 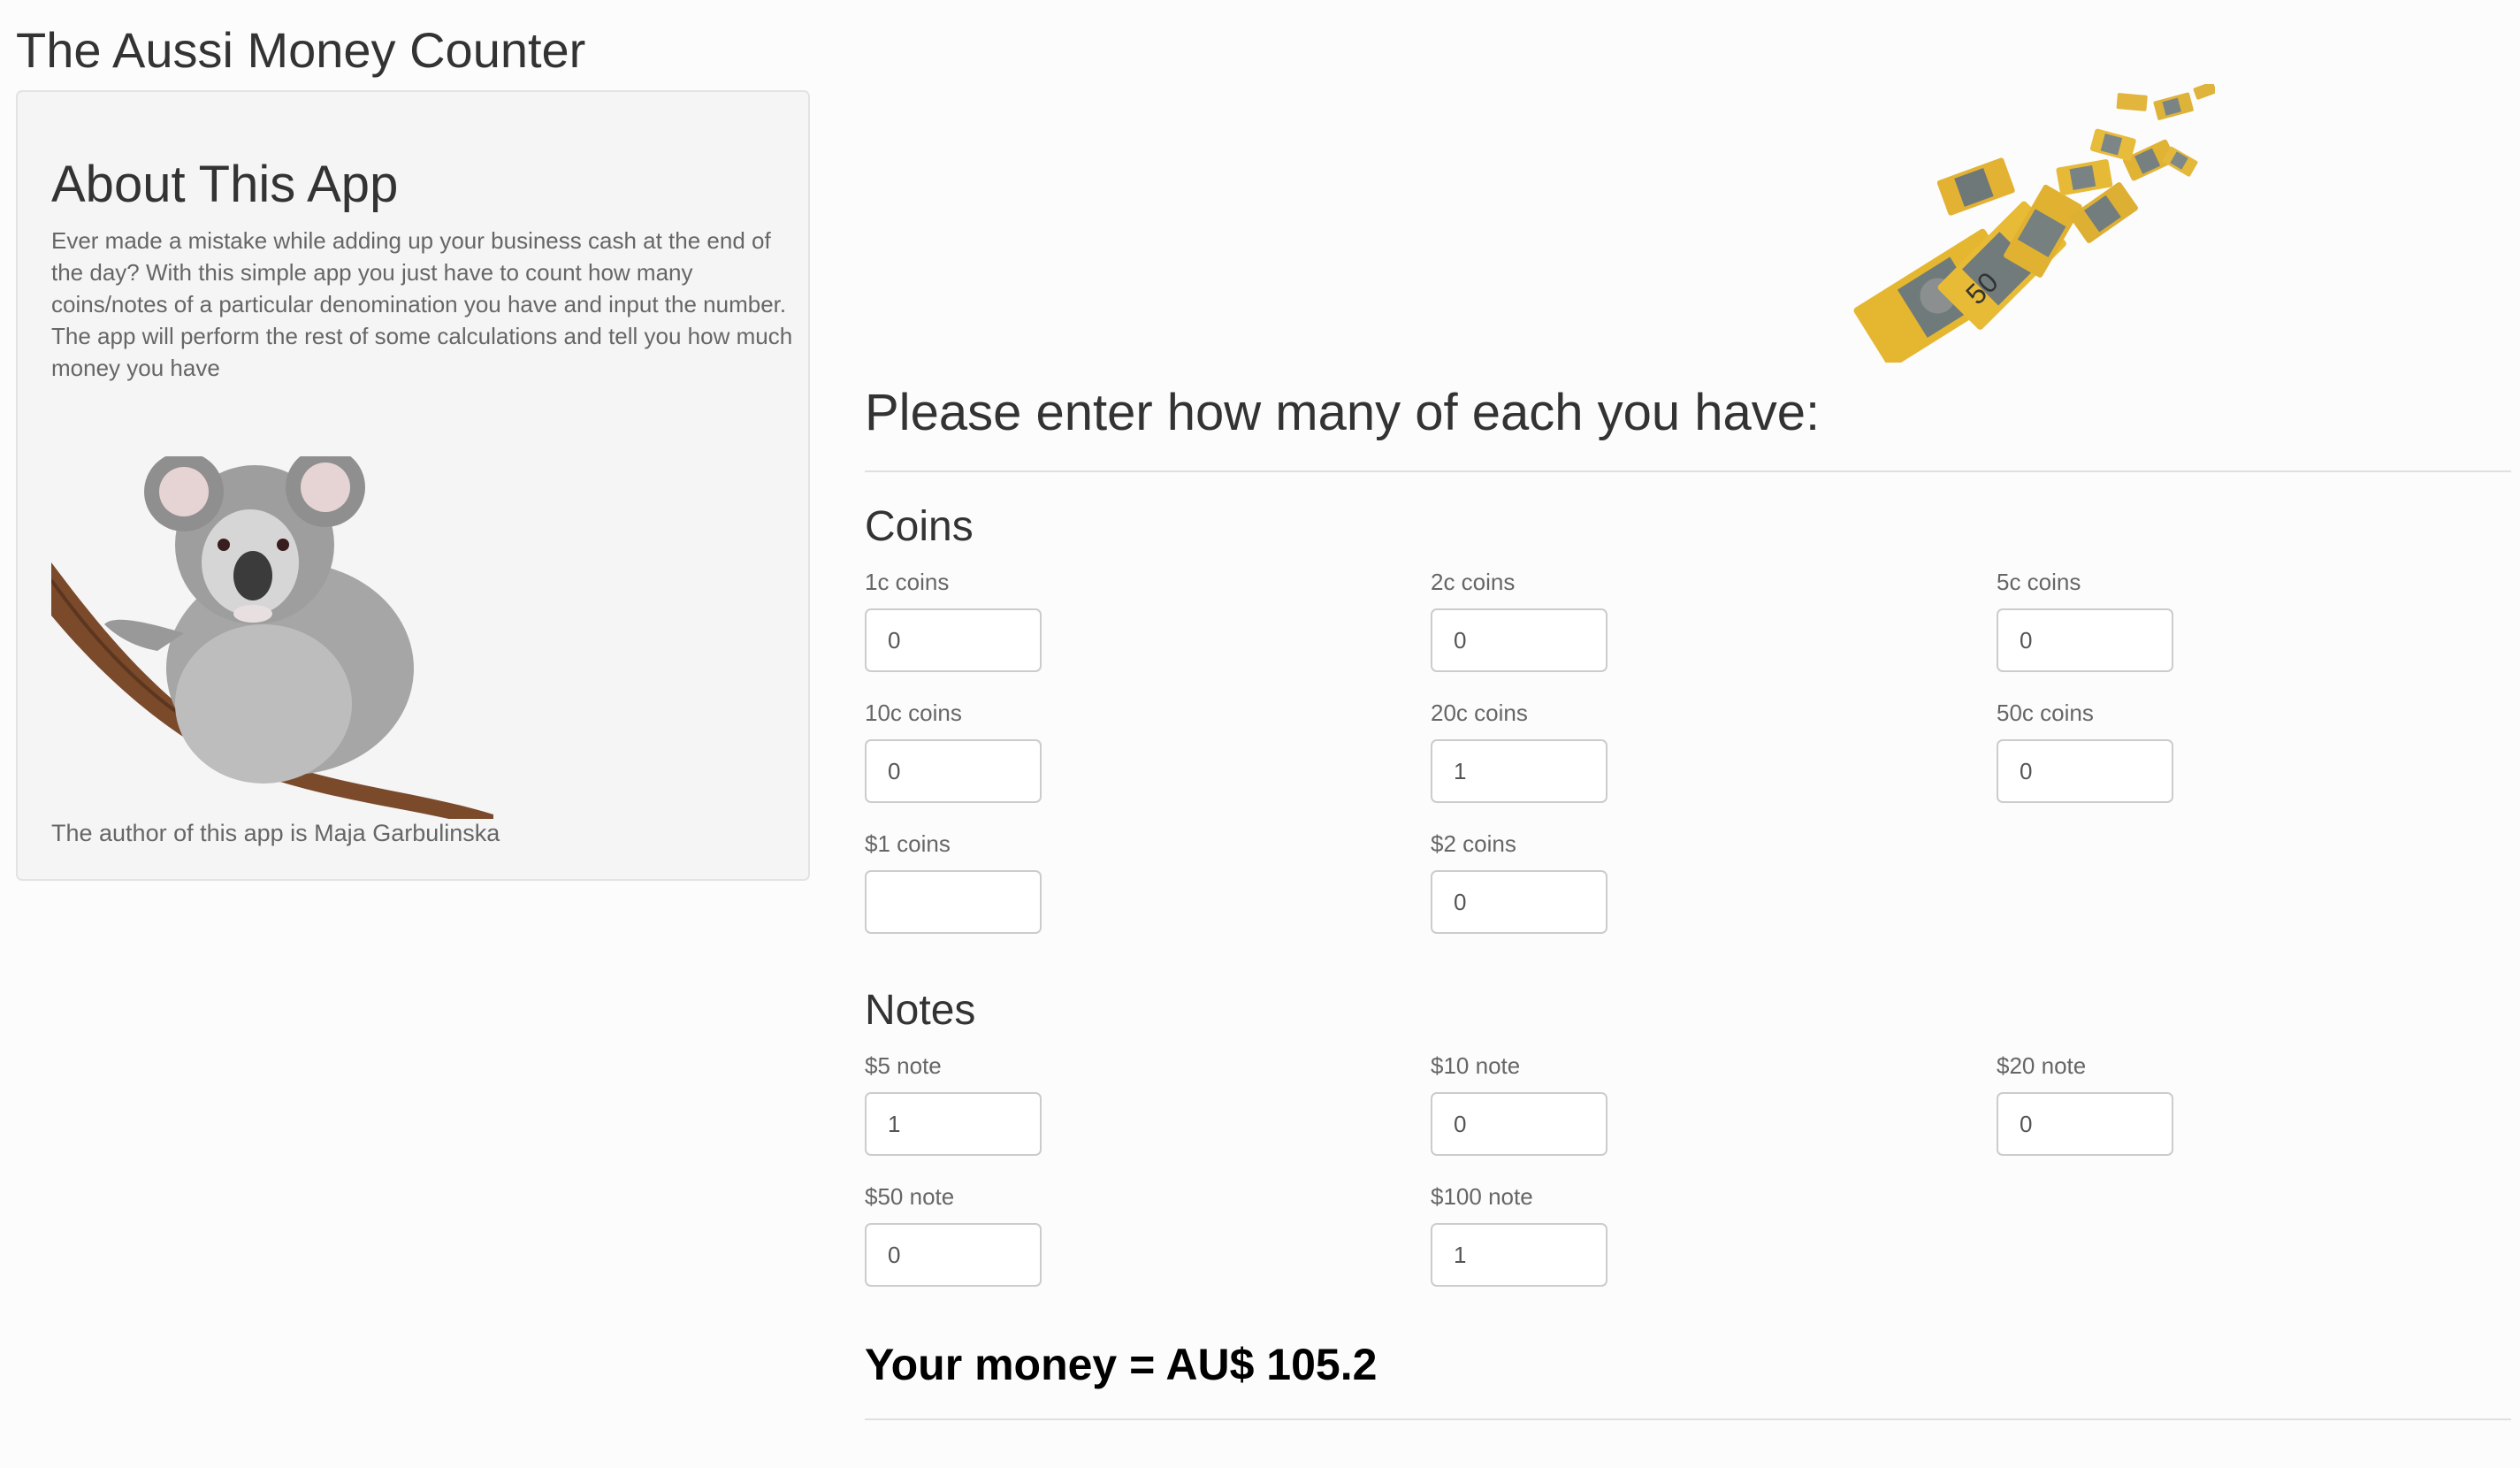 What do you see at coordinates (903, 1065) in the screenshot?
I see `note-5-label: $5 note` at bounding box center [903, 1065].